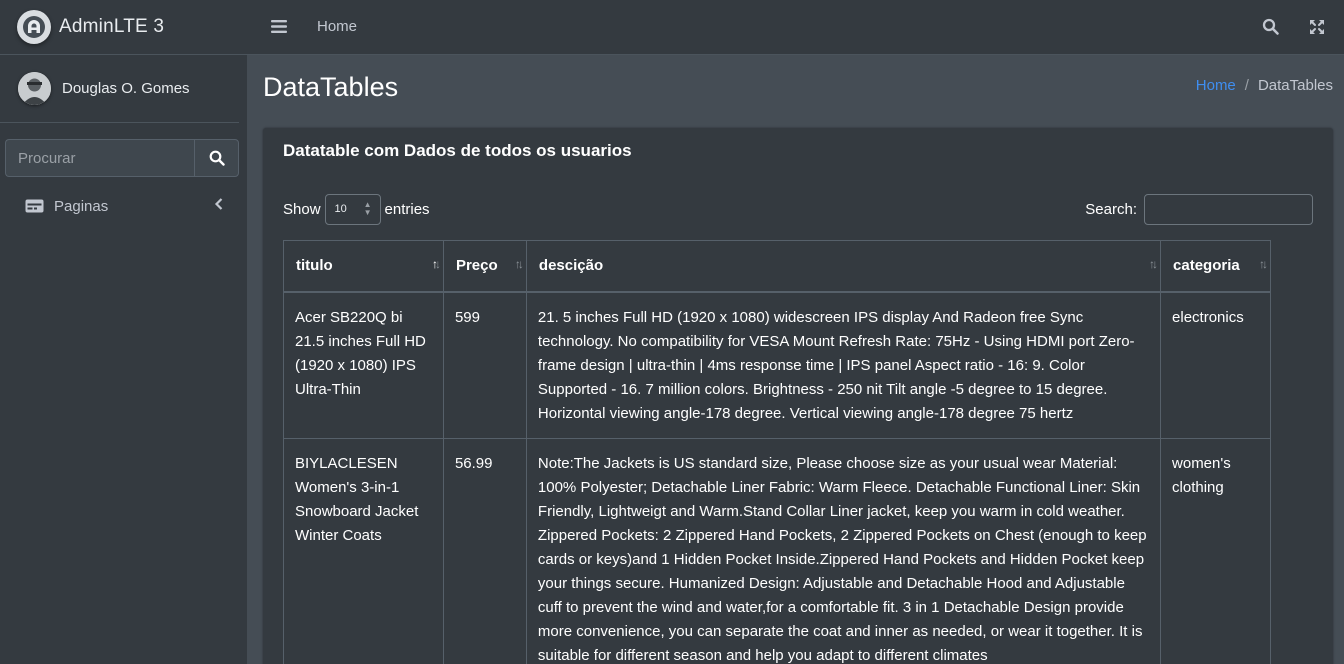 The height and width of the screenshot is (664, 1344). I want to click on chevron-left-icon, so click(218, 204).